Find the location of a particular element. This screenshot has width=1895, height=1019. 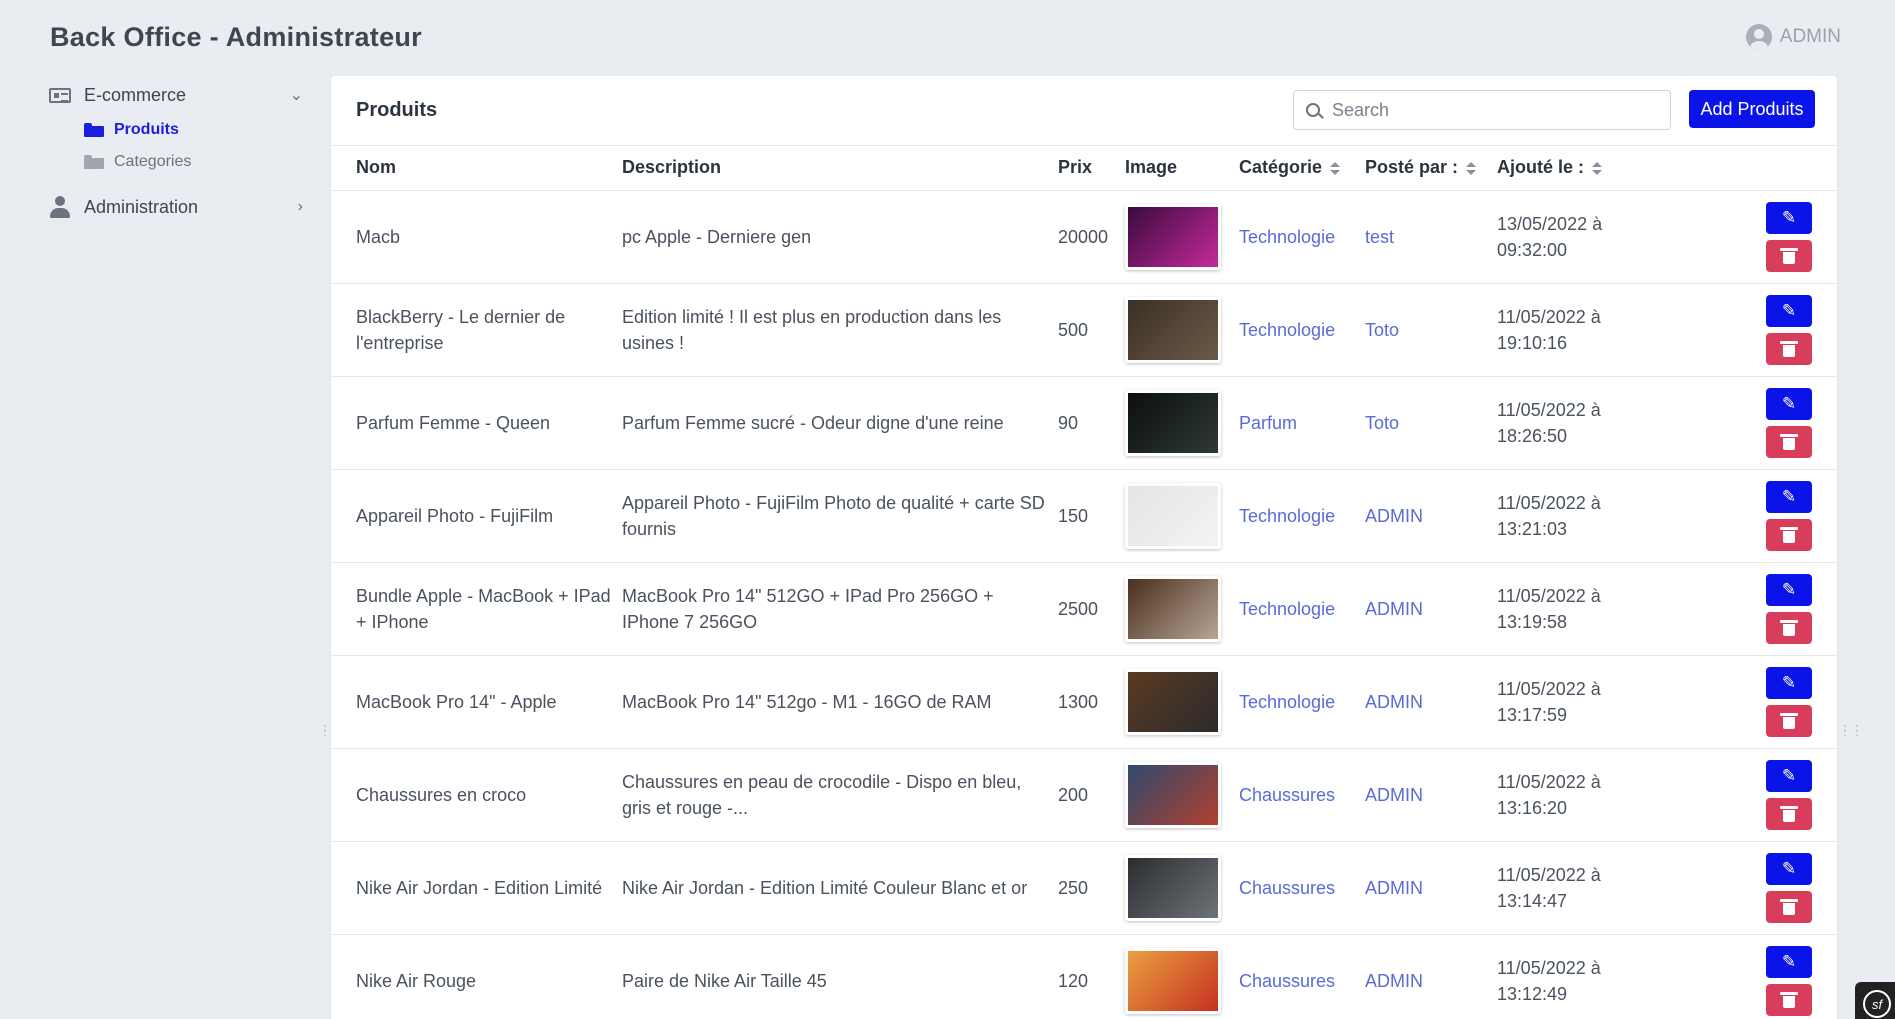

resize-handle-right: ⋮⋮ is located at coordinates (1851, 730).